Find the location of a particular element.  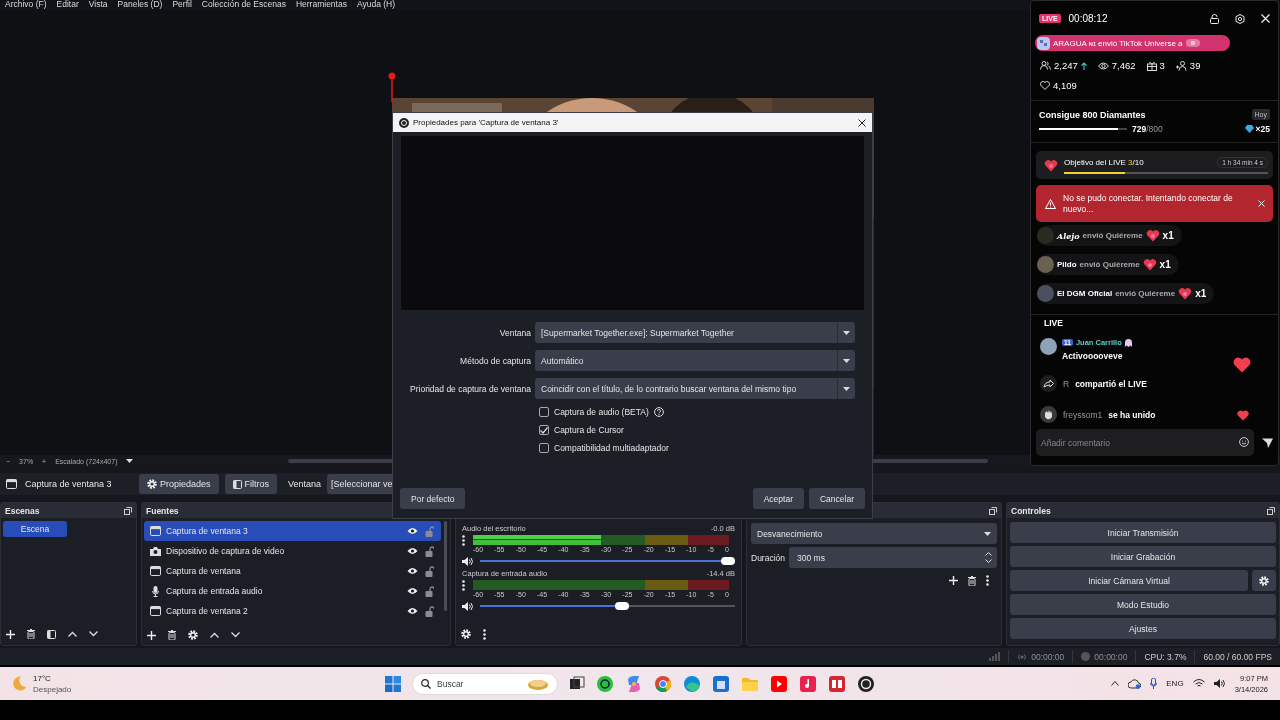

filters-button: Filtros is located at coordinates (251, 484).